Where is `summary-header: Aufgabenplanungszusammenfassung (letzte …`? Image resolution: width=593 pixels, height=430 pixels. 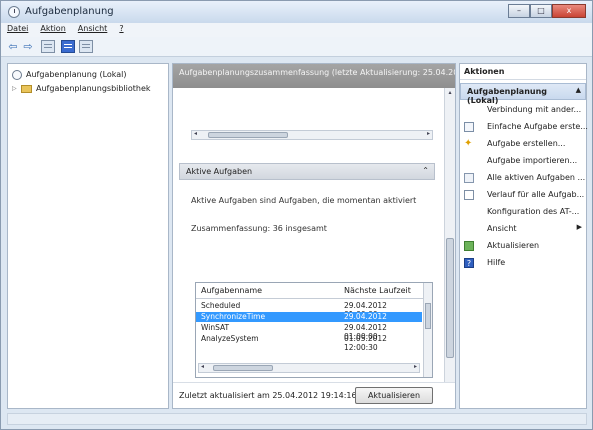
summary-header: Aufgabenplanungszusammenfassung (letzte … is located at coordinates (314, 76).